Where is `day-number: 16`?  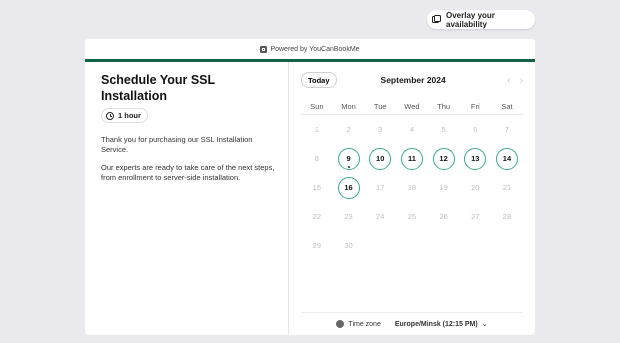
day-number: 16 is located at coordinates (348, 187).